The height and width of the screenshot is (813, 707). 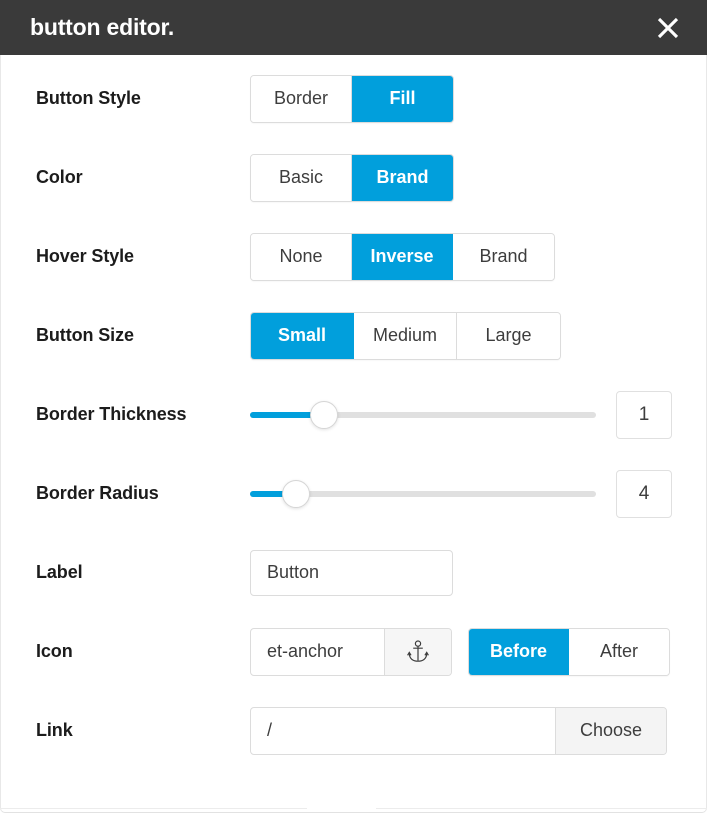 What do you see at coordinates (423, 415) in the screenshot?
I see `slider-border-thickness` at bounding box center [423, 415].